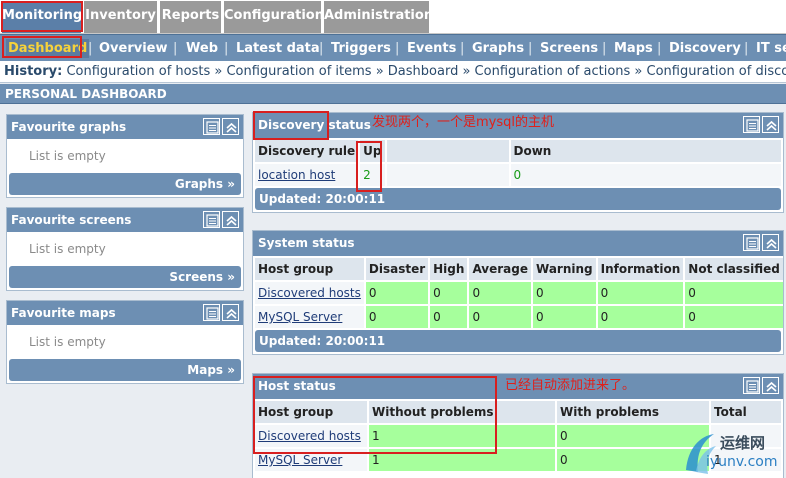  What do you see at coordinates (125, 370) in the screenshot?
I see `maps-link: Maps »` at bounding box center [125, 370].